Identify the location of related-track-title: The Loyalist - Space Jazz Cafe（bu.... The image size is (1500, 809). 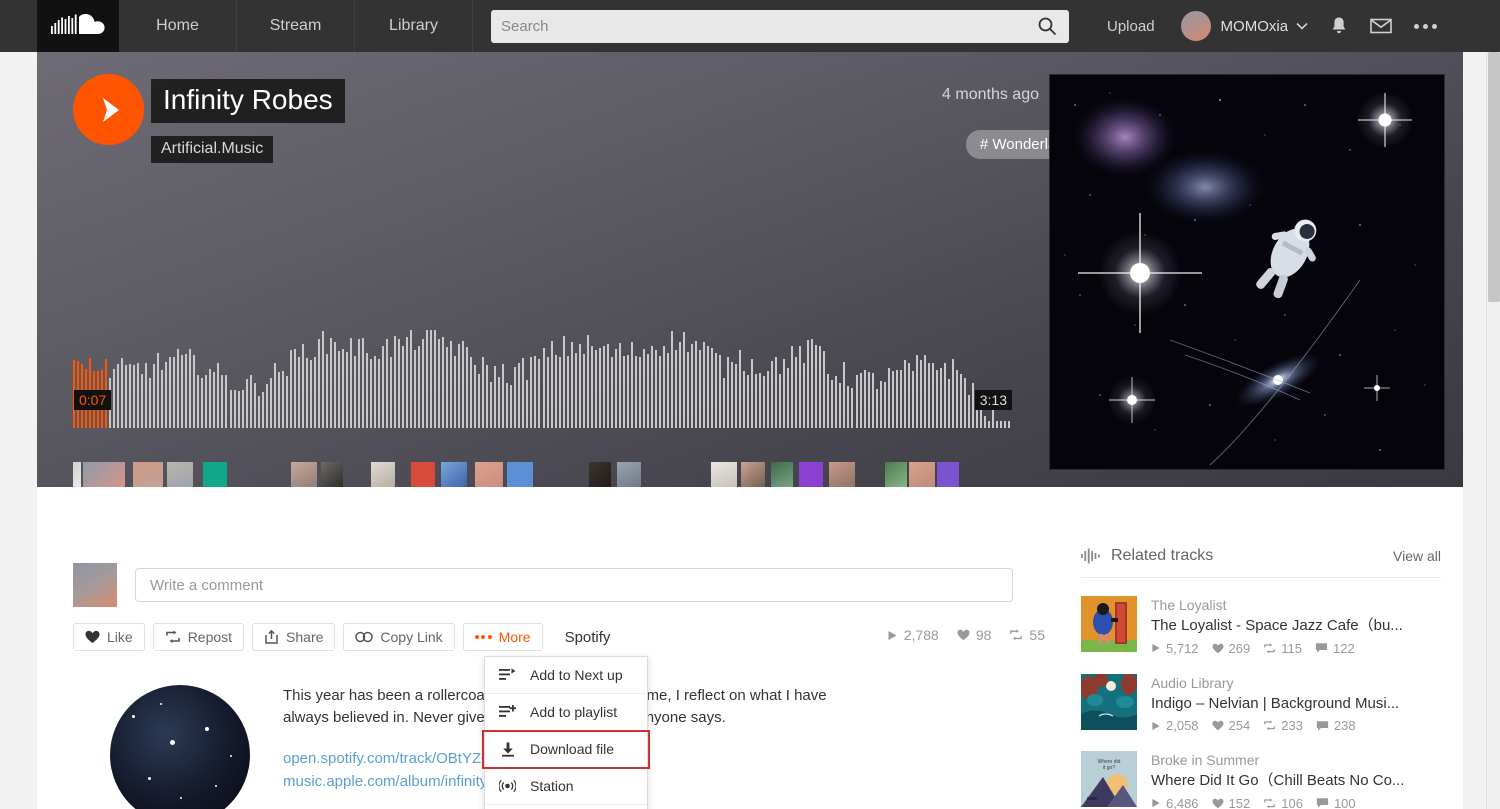
(1296, 626).